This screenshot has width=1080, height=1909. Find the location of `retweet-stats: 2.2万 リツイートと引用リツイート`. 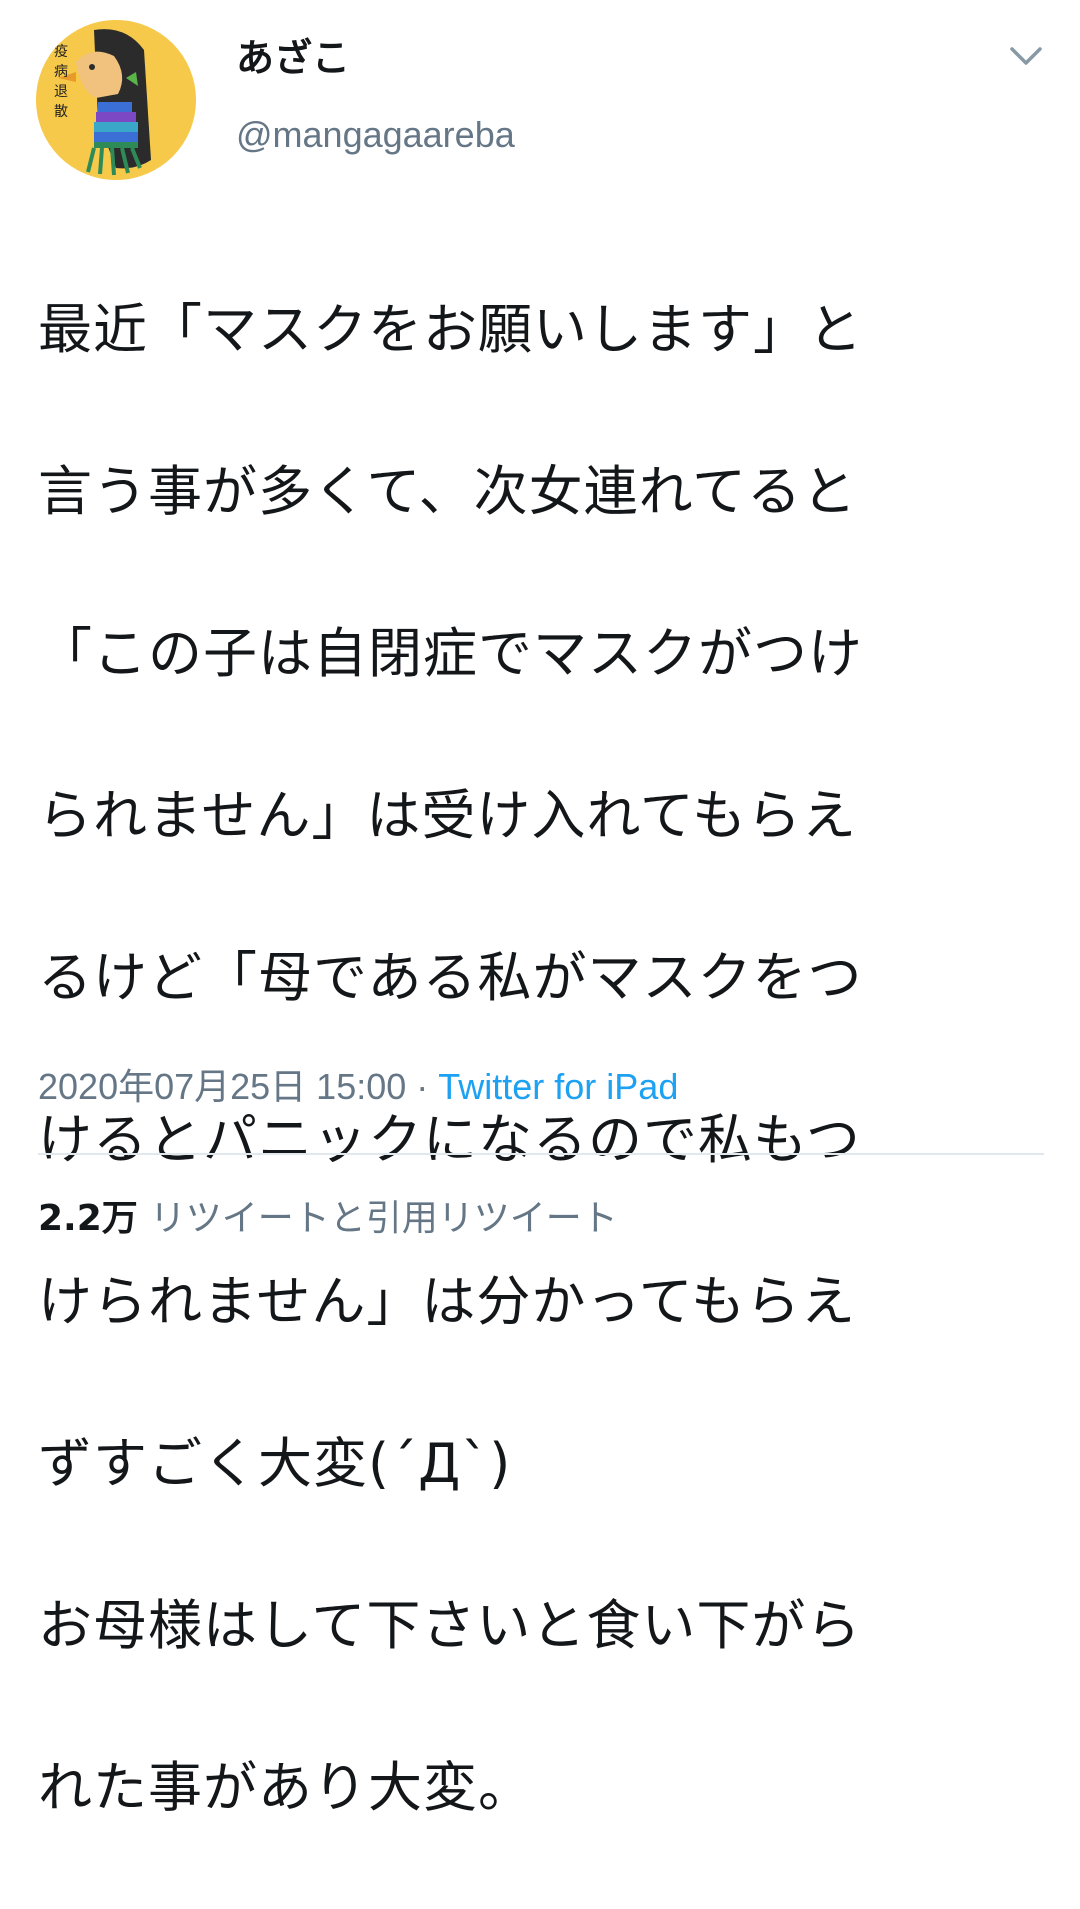

retweet-stats: 2.2万 リツイートと引用リツイート is located at coordinates (328, 1219).